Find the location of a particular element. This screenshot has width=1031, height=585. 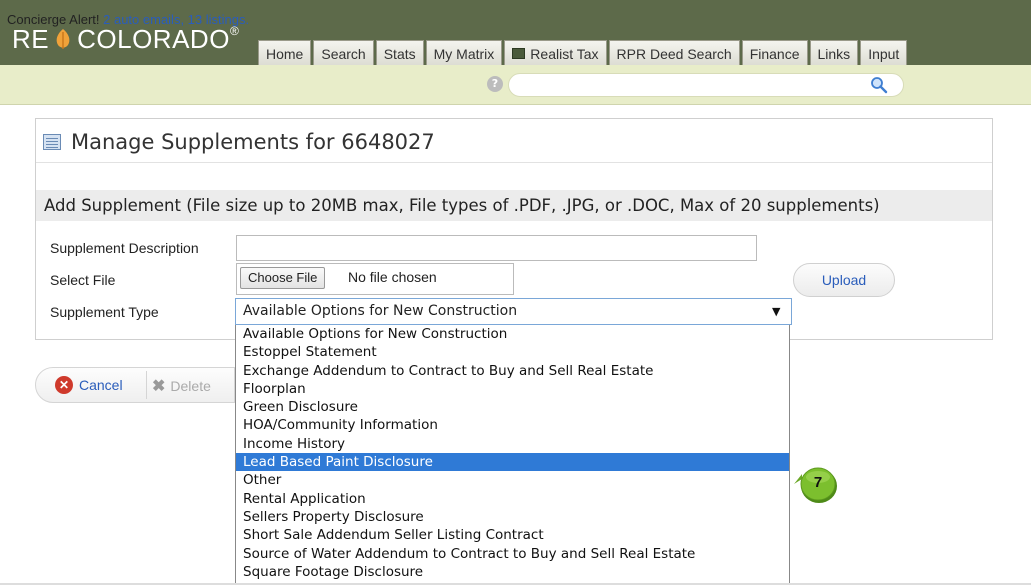

cancel-button: ✕ Cancel is located at coordinates (89, 385).